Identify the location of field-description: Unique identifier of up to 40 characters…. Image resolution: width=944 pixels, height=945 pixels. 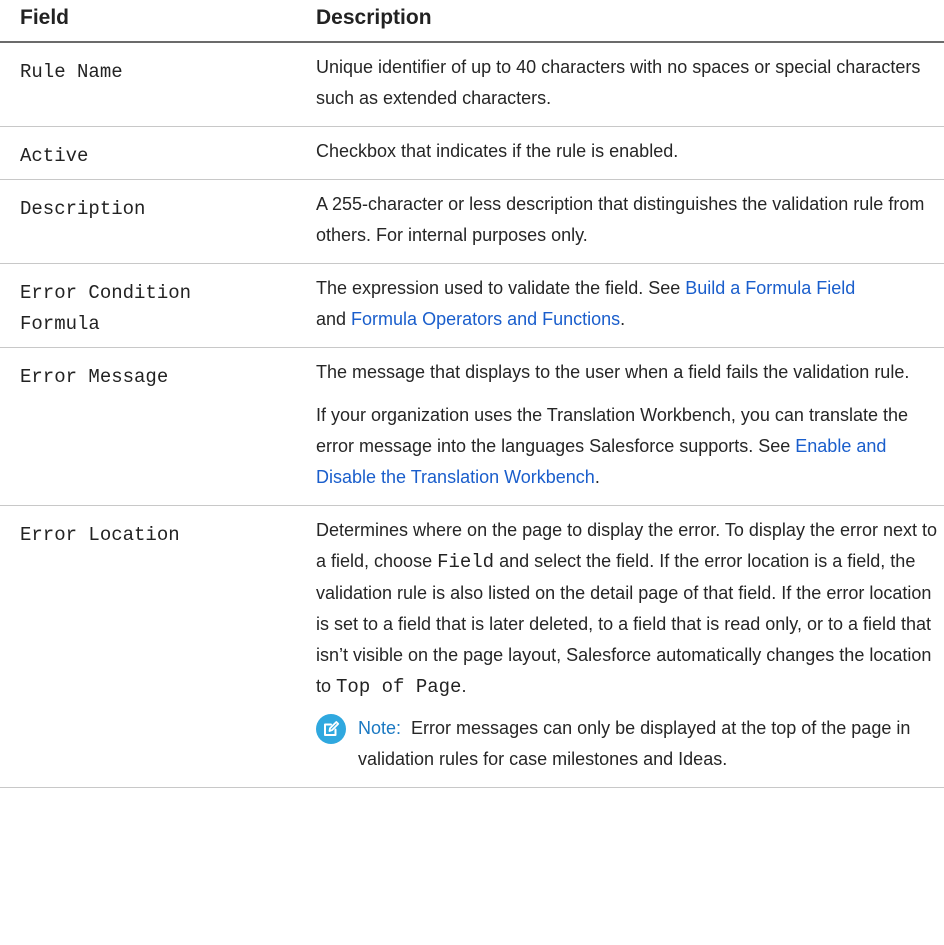
(623, 84).